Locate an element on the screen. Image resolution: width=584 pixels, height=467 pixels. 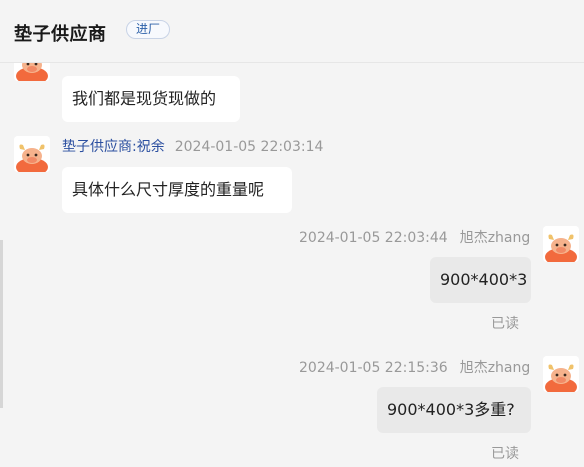
message-bubble: 我们都是现货现做的 is located at coordinates (151, 99).